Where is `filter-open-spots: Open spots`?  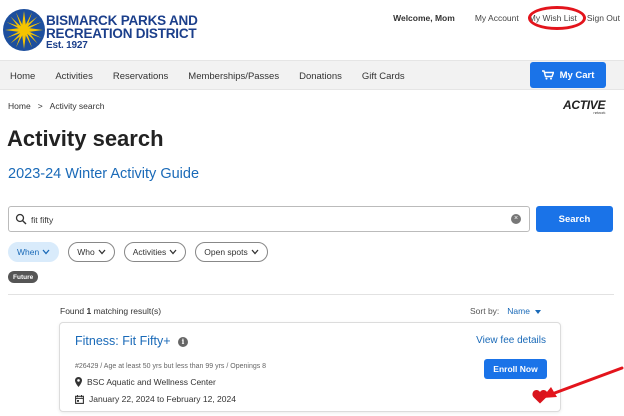 filter-open-spots: Open spots is located at coordinates (231, 252).